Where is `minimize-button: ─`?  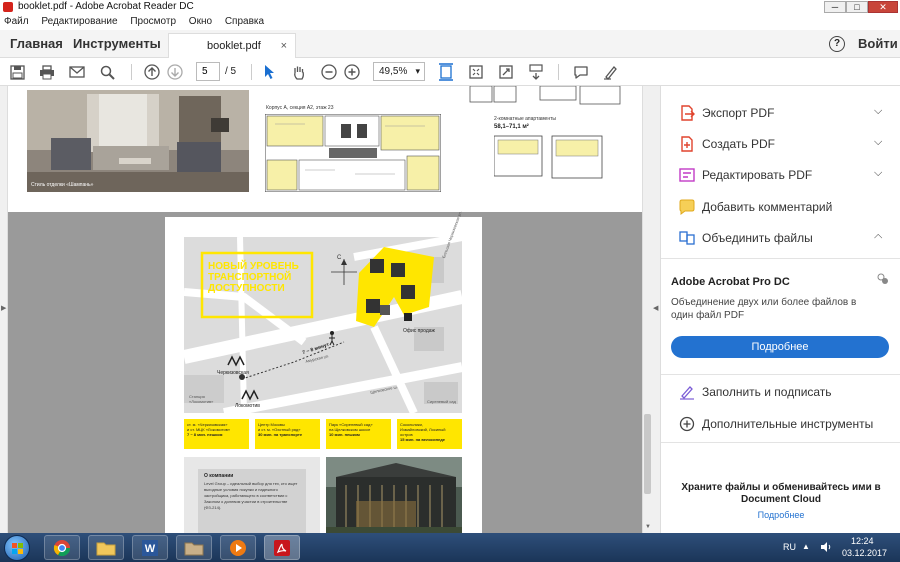
minimize-button: ─ is located at coordinates (835, 7).